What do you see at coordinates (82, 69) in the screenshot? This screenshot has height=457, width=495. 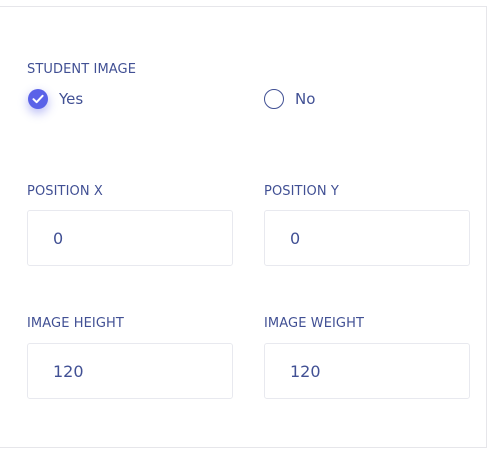 I see `student-image-label: STUDENT IMAGE` at bounding box center [82, 69].